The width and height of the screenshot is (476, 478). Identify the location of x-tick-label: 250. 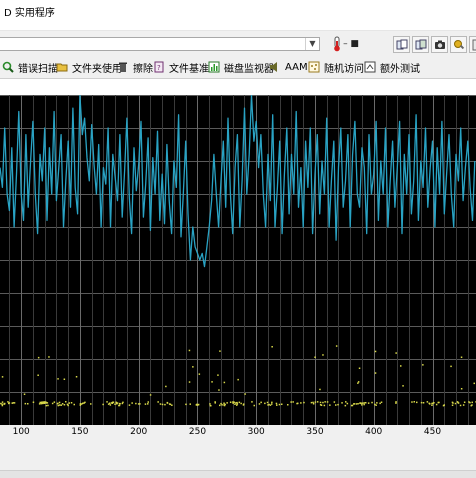
(197, 432).